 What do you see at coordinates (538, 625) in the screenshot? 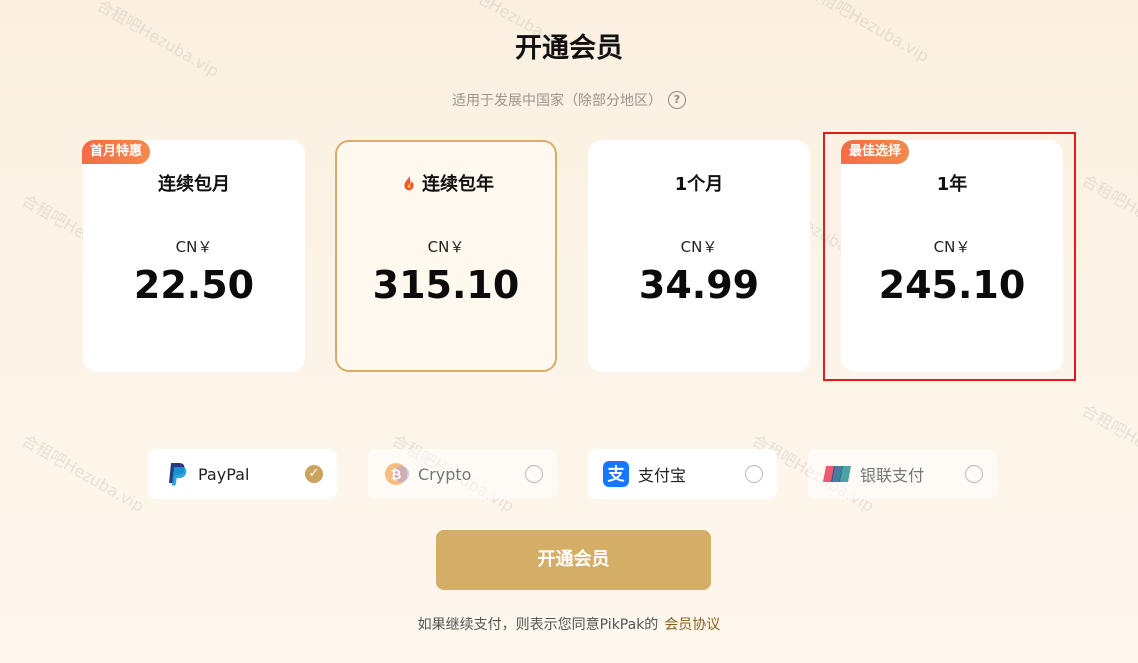
I see `agreement-text: 如果继续支付，则表示您同意PikPak的` at bounding box center [538, 625].